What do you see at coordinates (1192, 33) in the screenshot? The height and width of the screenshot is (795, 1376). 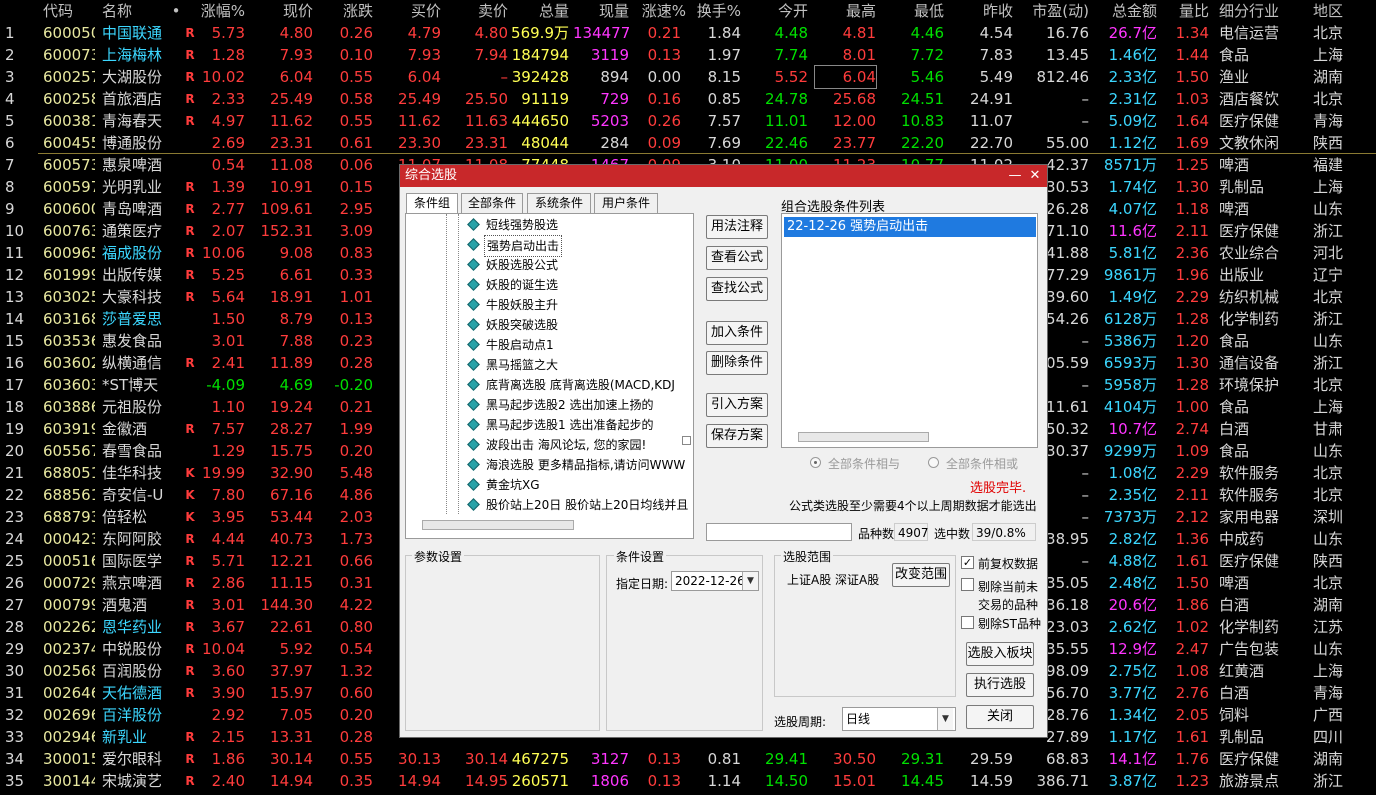 I see `cell-vr: 1.34` at bounding box center [1192, 33].